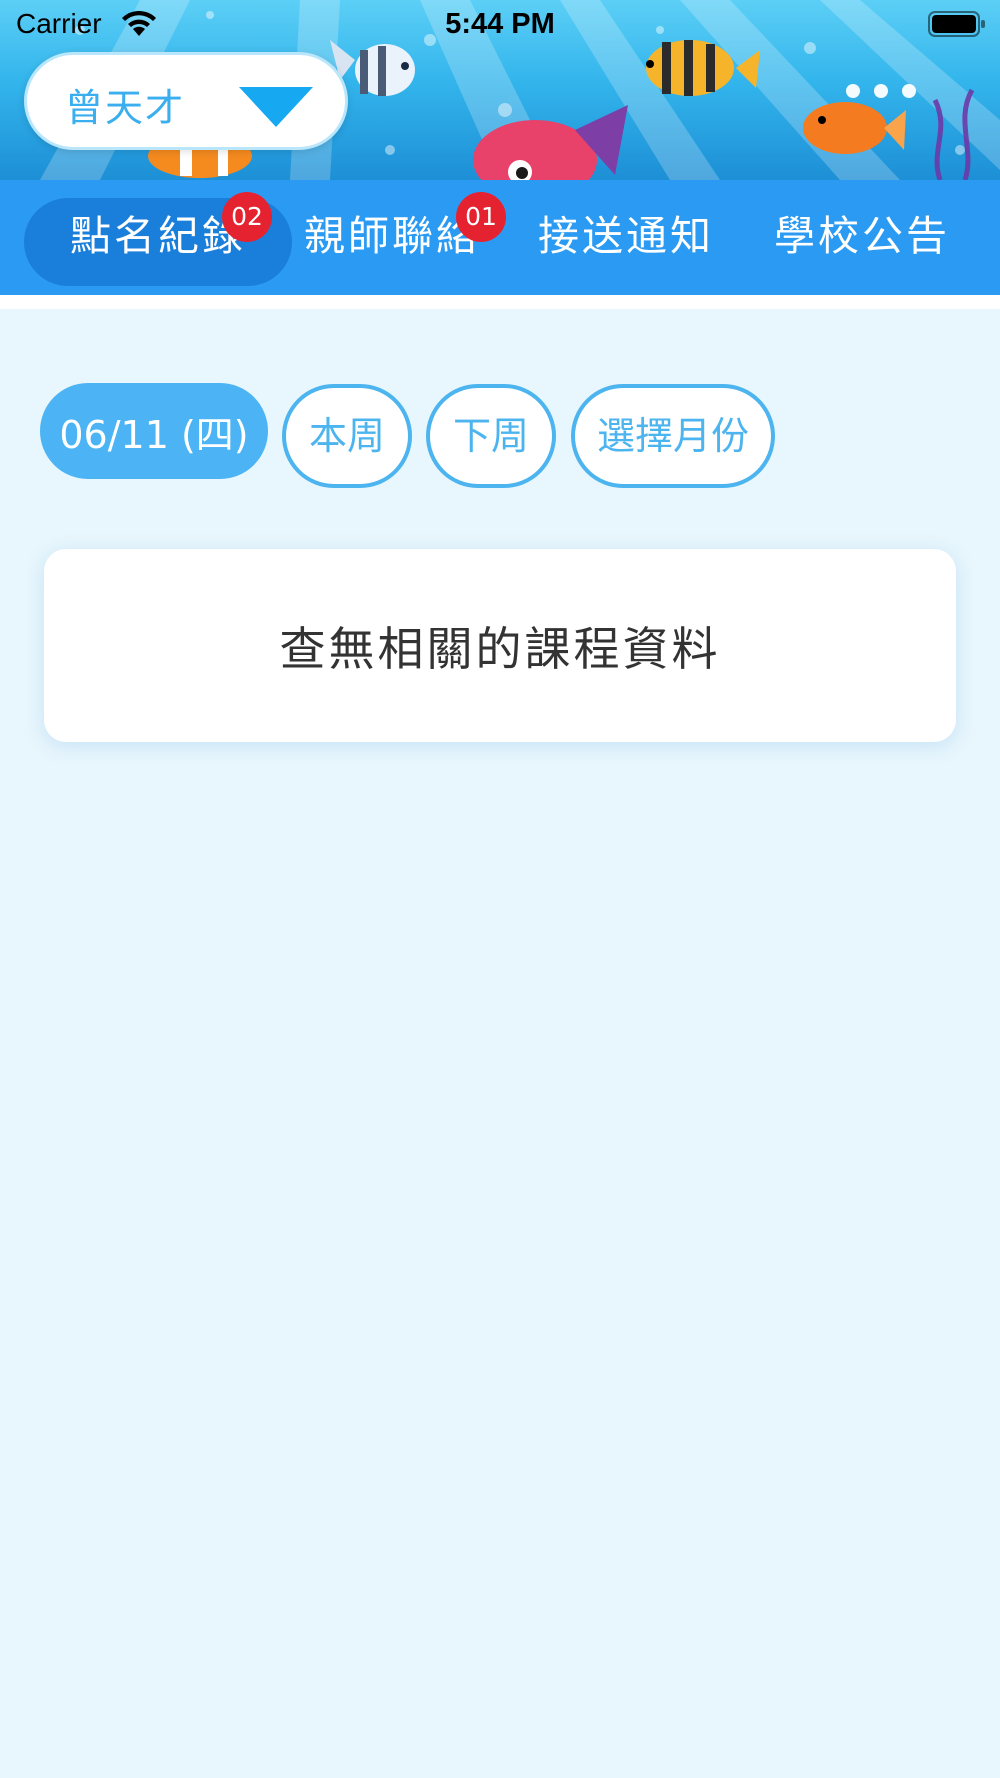  I want to click on filter-this-week-chip: 本周, so click(347, 436).